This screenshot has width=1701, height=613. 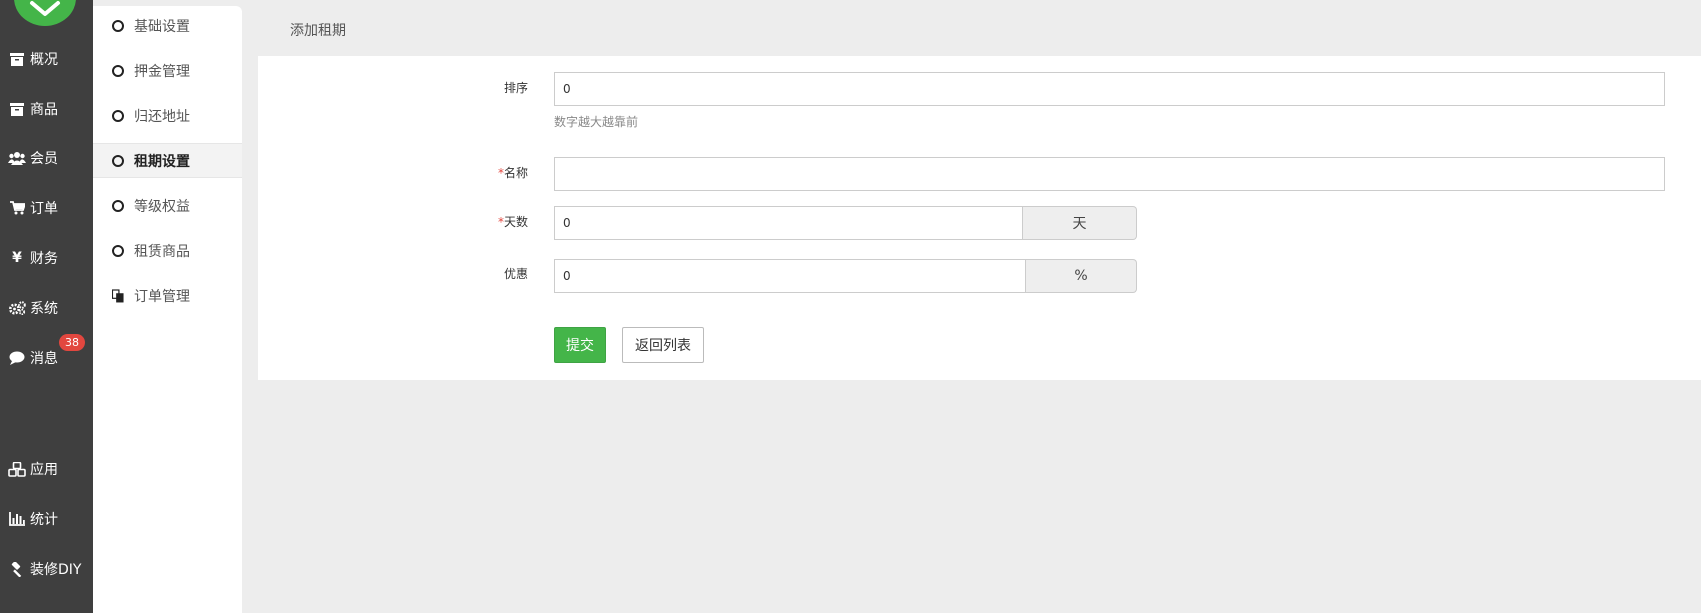 I want to click on subnav-item-label: 归还地址, so click(x=162, y=116).